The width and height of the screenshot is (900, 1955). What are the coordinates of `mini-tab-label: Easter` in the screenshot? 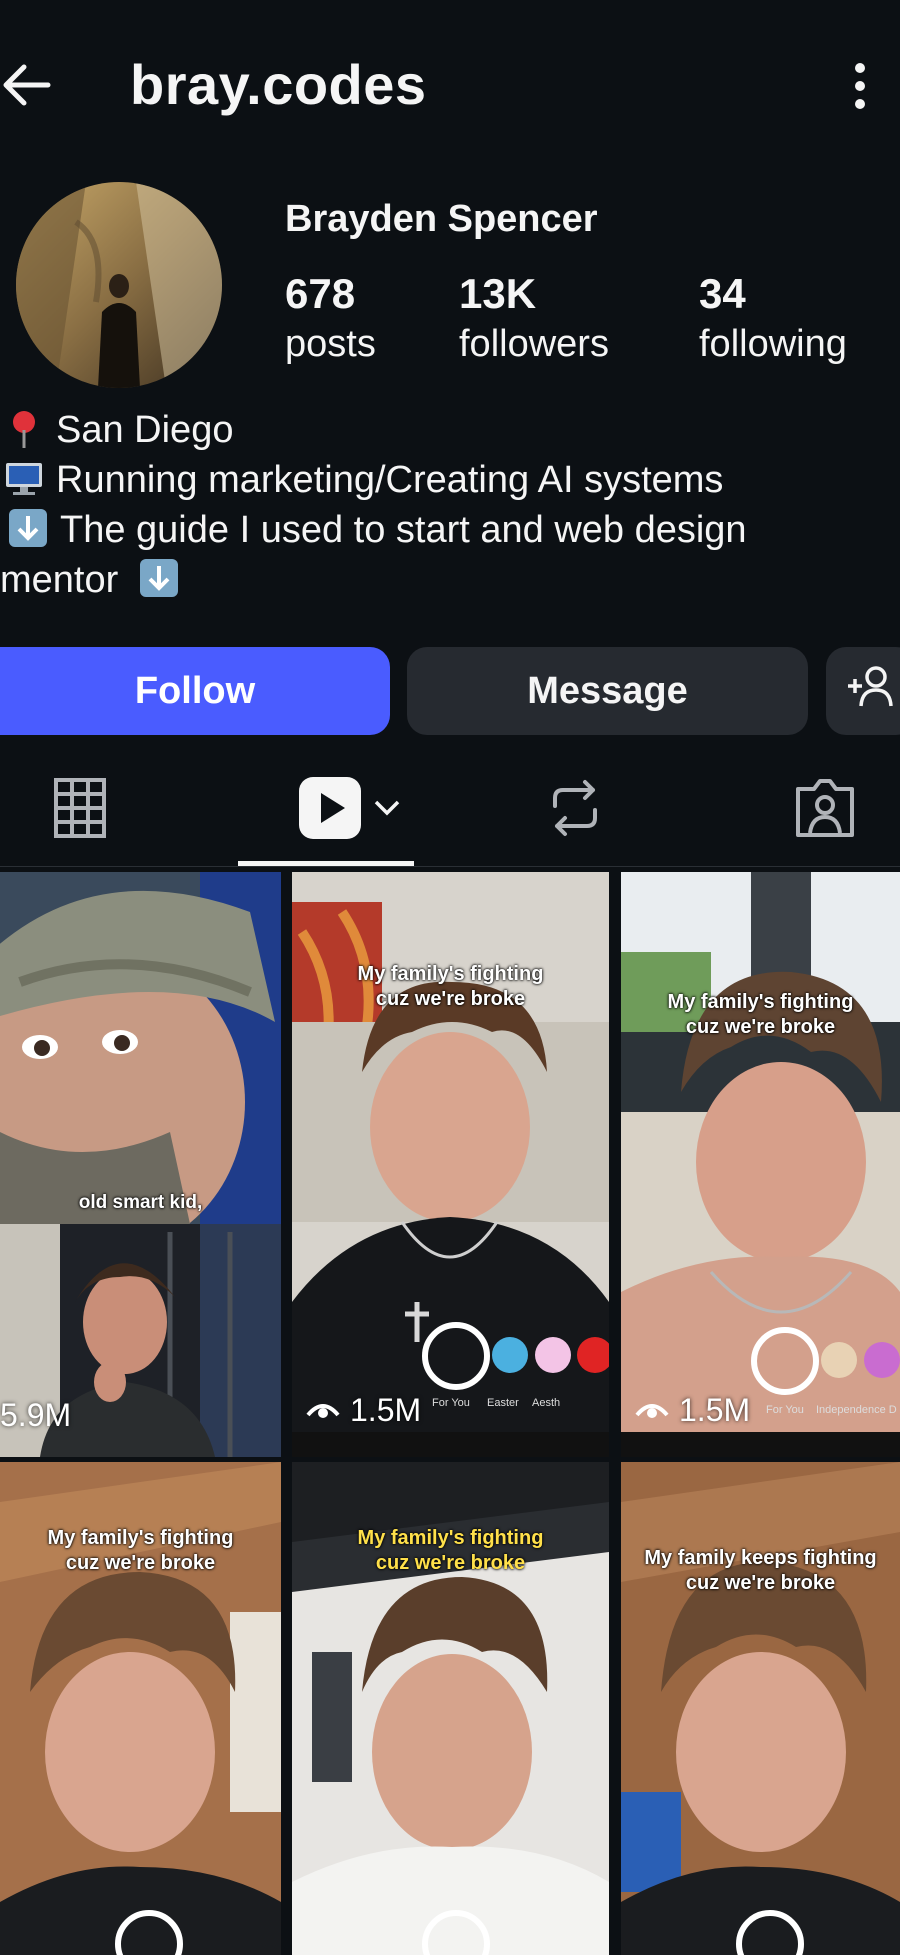 It's located at (503, 1403).